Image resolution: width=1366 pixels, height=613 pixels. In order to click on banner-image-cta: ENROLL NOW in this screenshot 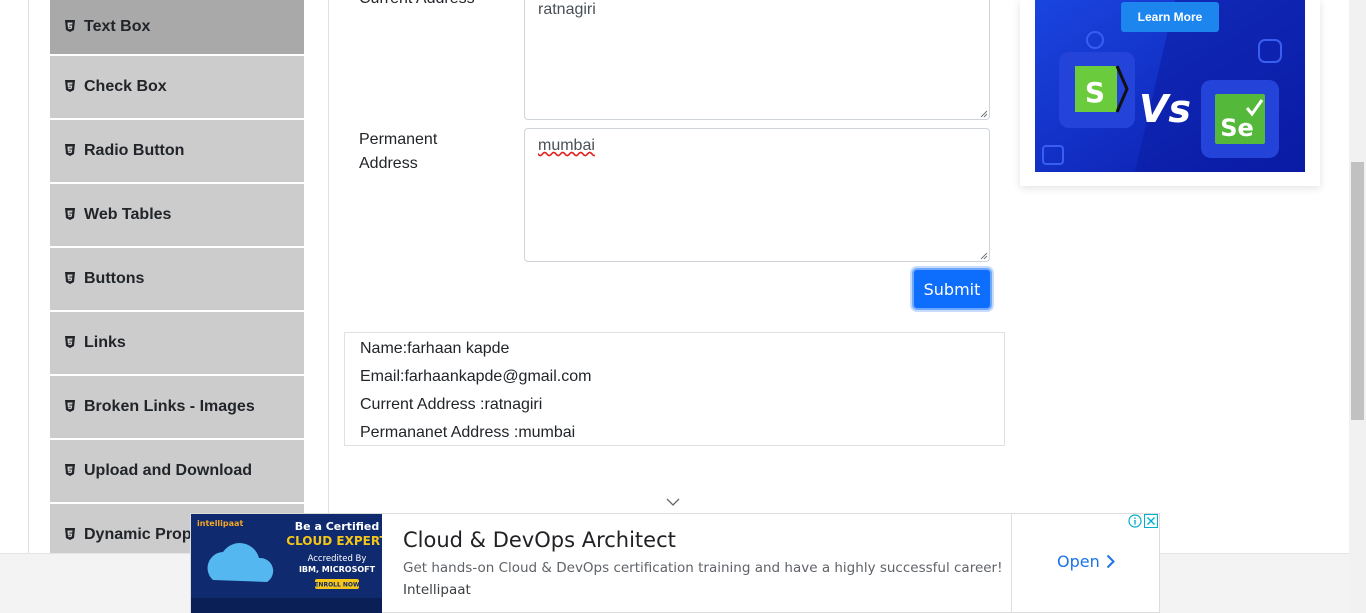, I will do `click(337, 585)`.